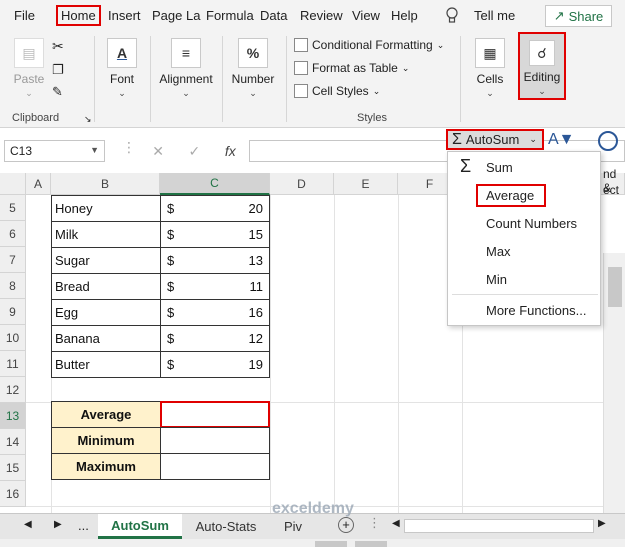 Image resolution: width=625 pixels, height=547 pixels. Describe the element at coordinates (301, 91) in the screenshot. I see `cell-styles-icon` at that location.